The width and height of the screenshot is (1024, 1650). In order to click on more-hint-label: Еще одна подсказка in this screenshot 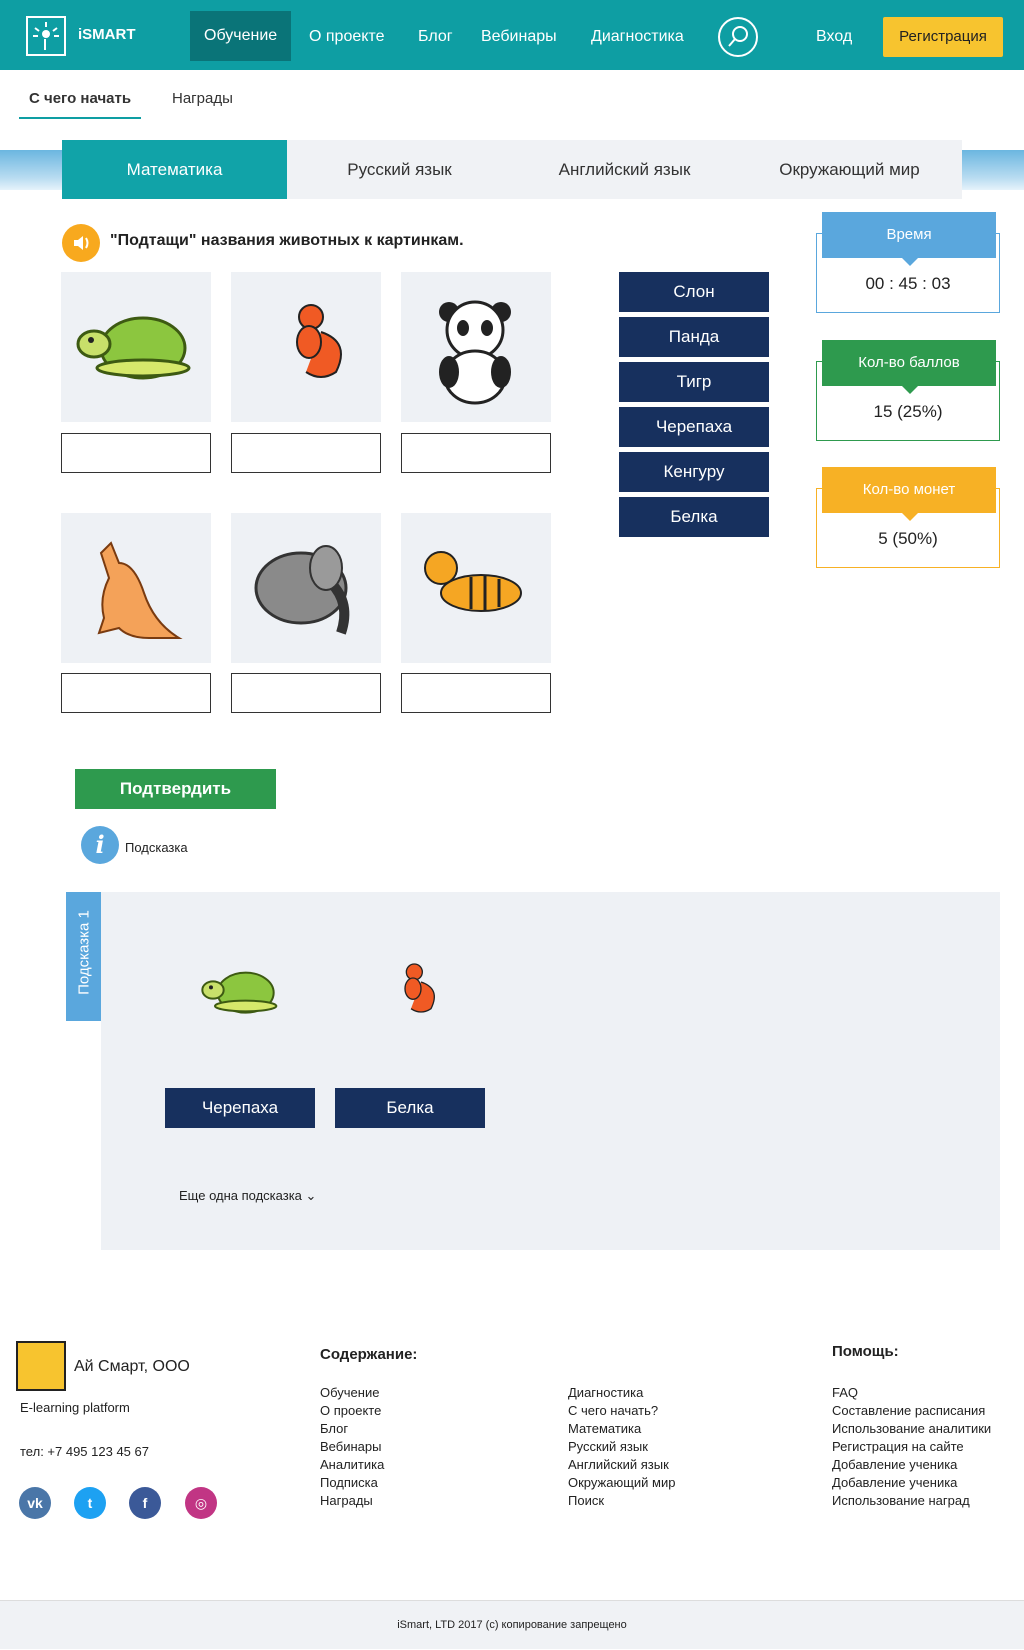, I will do `click(240, 1195)`.